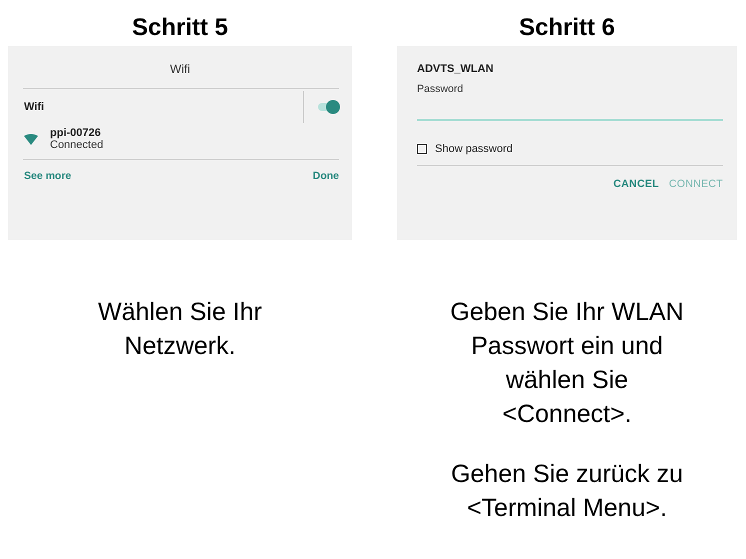 Image resolution: width=746 pixels, height=559 pixels. What do you see at coordinates (180, 69) in the screenshot?
I see `dialog-title: Wifi` at bounding box center [180, 69].